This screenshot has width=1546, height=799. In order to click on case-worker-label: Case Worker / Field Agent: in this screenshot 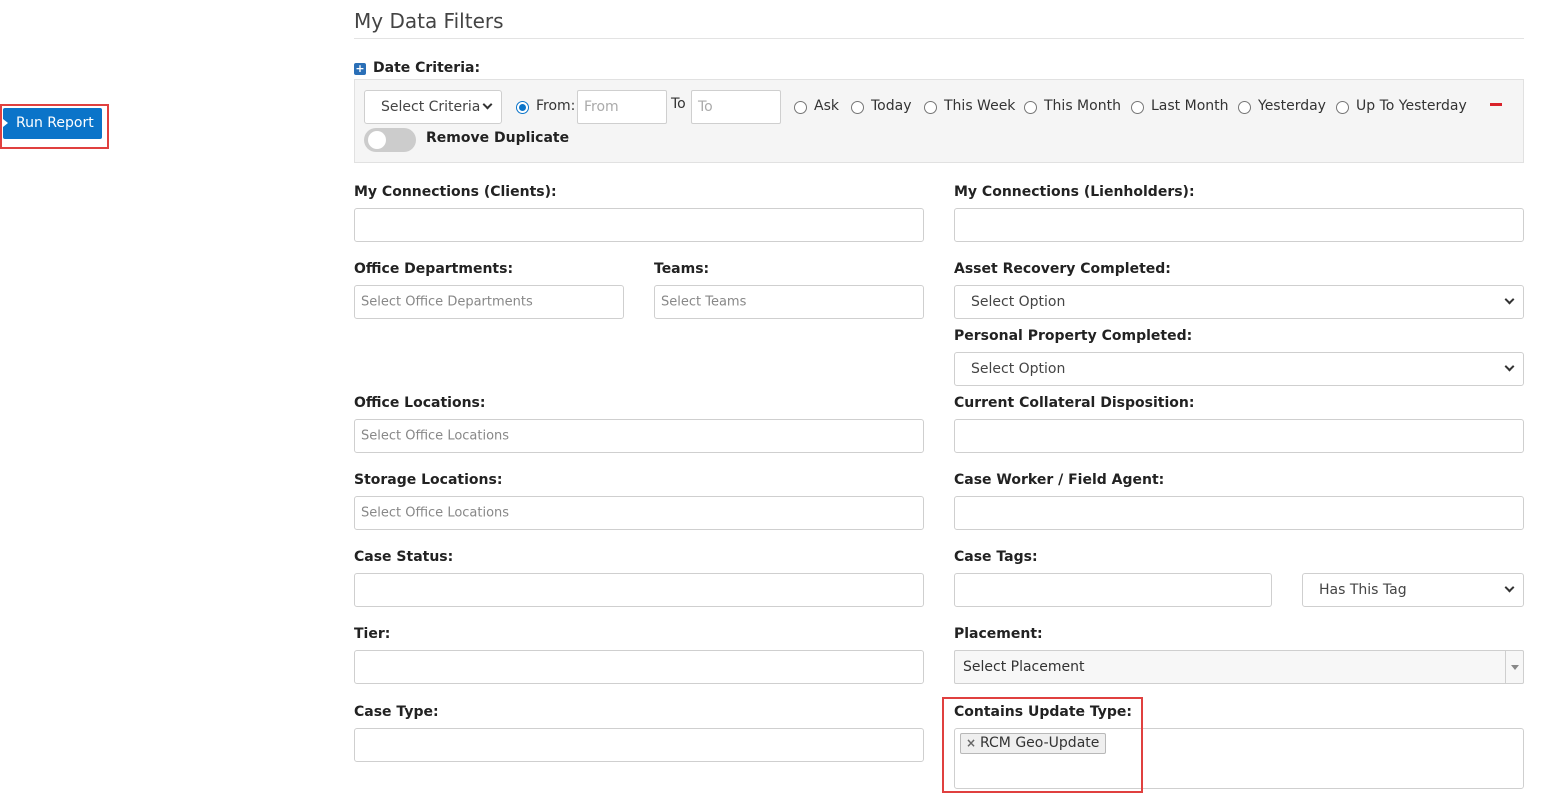, I will do `click(1059, 480)`.